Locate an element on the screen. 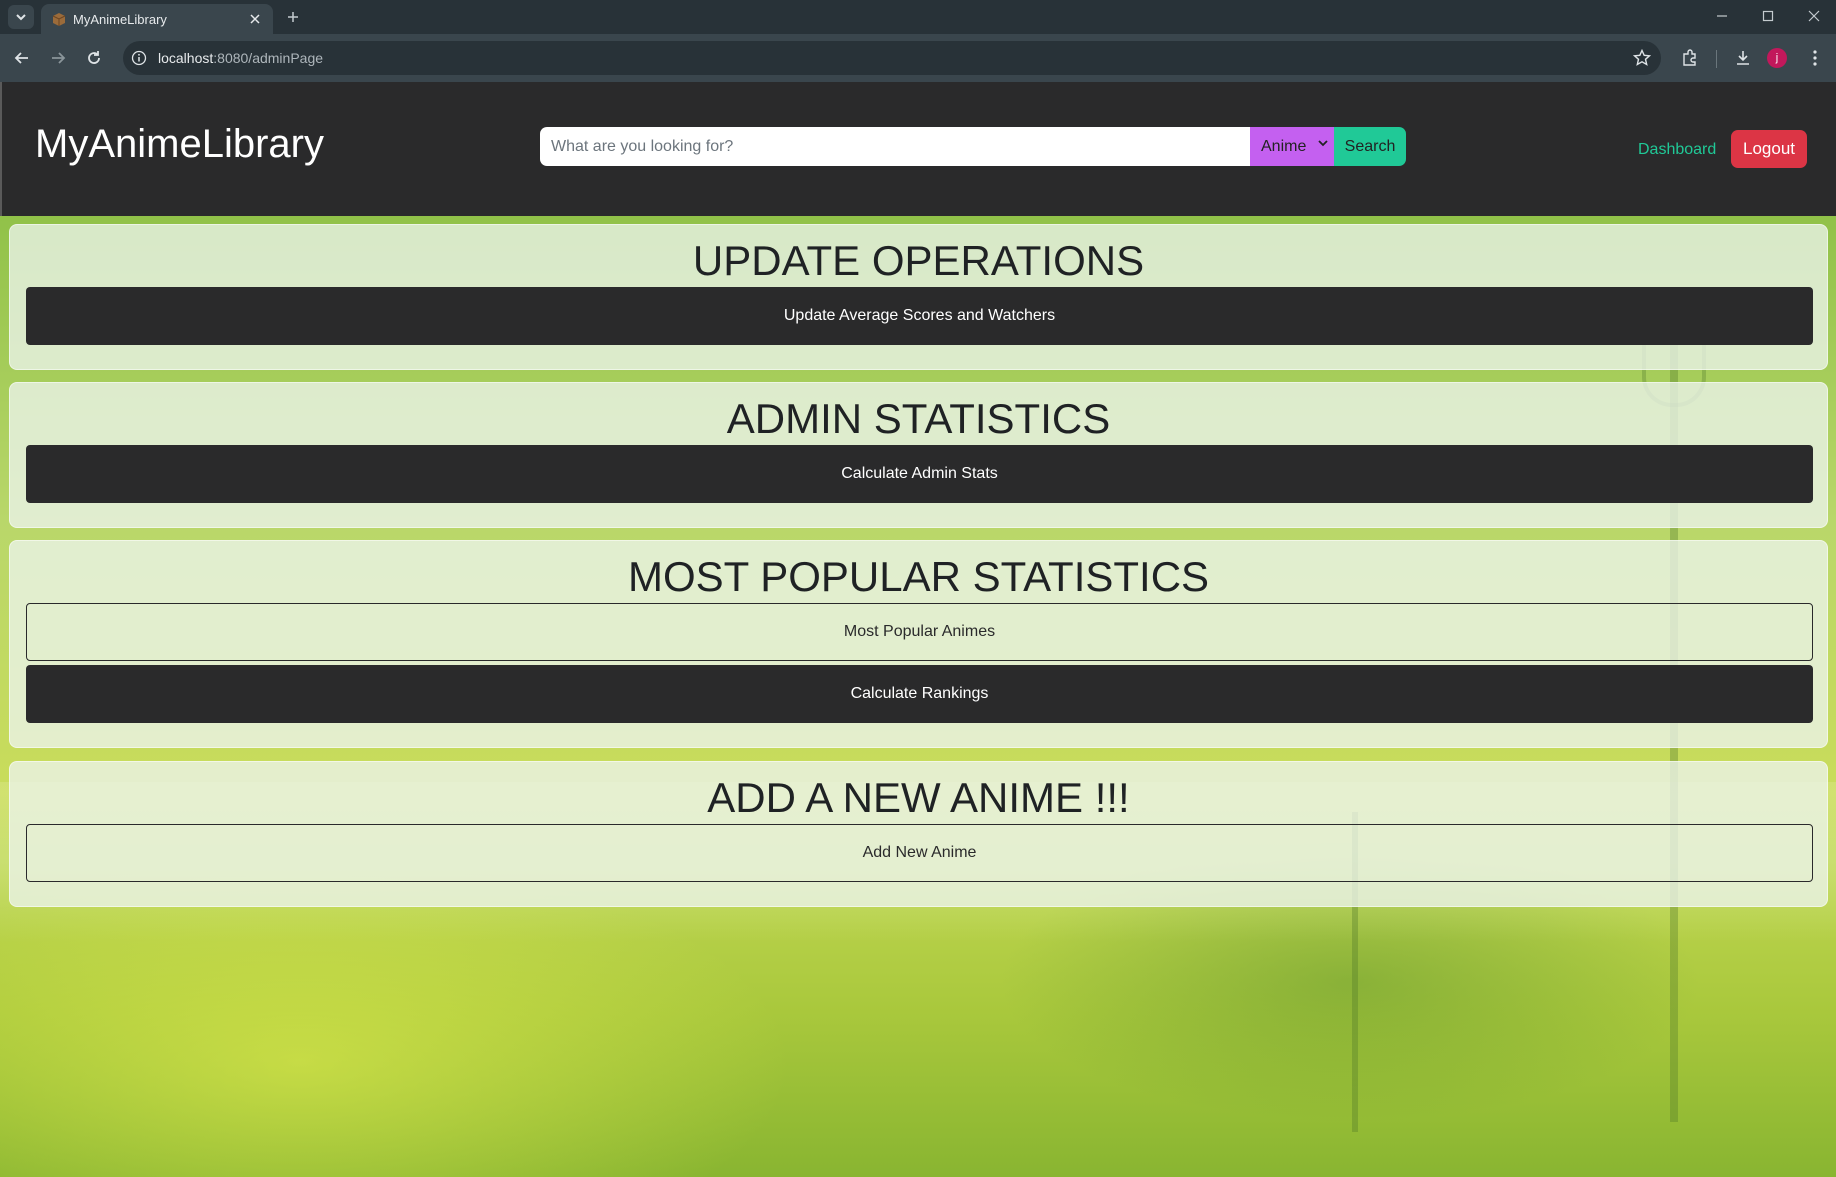 This screenshot has height=1177, width=1836. search-type-select: Anime is located at coordinates (1292, 146).